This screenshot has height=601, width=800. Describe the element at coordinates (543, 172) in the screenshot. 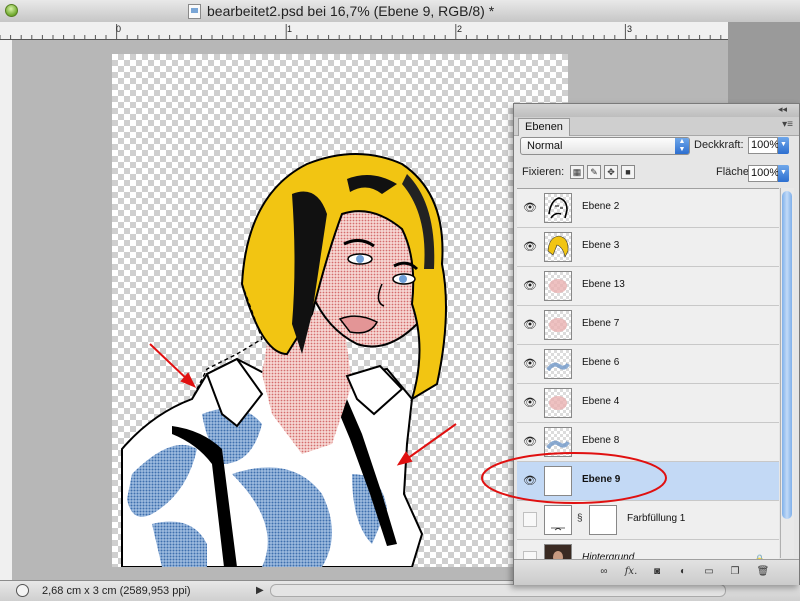

I see `lock-label: Fixieren:` at that location.